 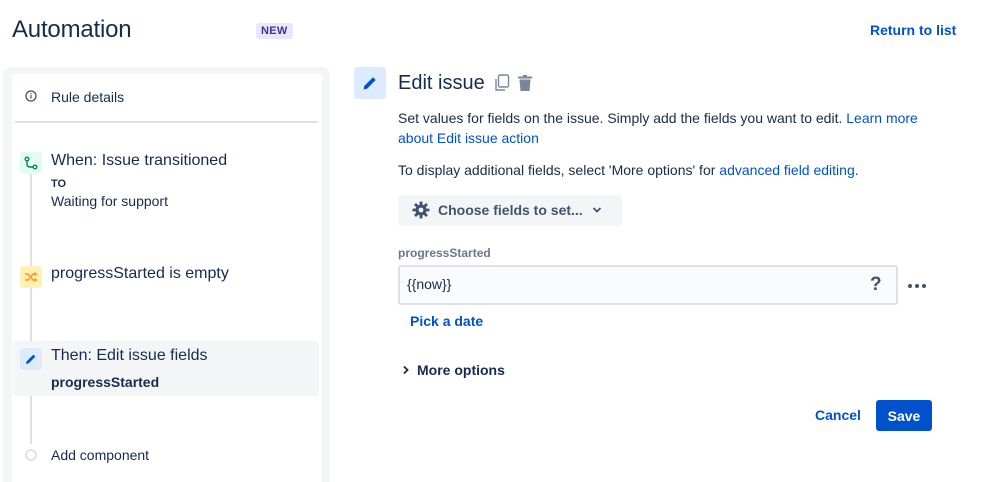 What do you see at coordinates (31, 277) in the screenshot?
I see `condition-icon` at bounding box center [31, 277].